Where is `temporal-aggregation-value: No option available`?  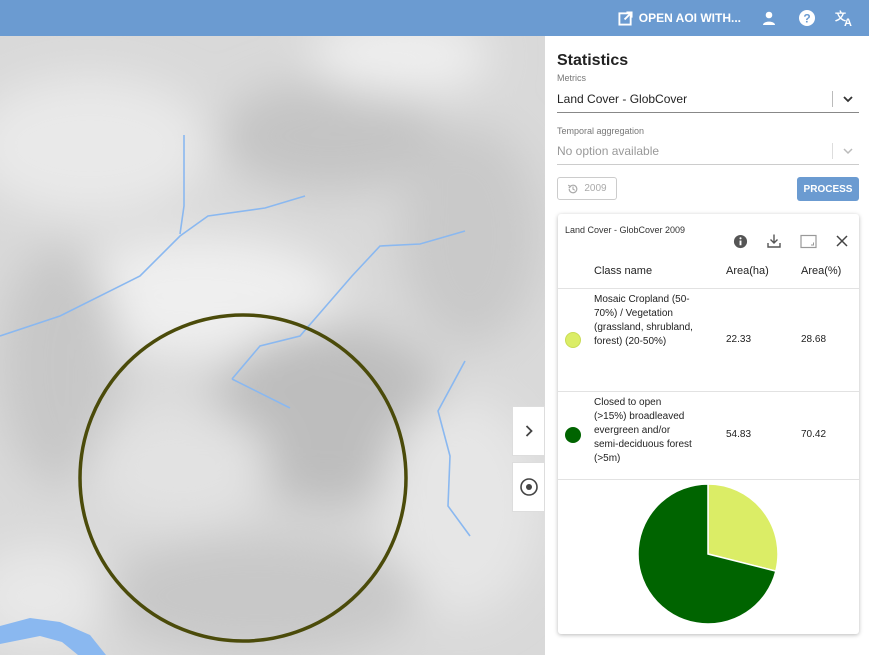 temporal-aggregation-value: No option available is located at coordinates (608, 151).